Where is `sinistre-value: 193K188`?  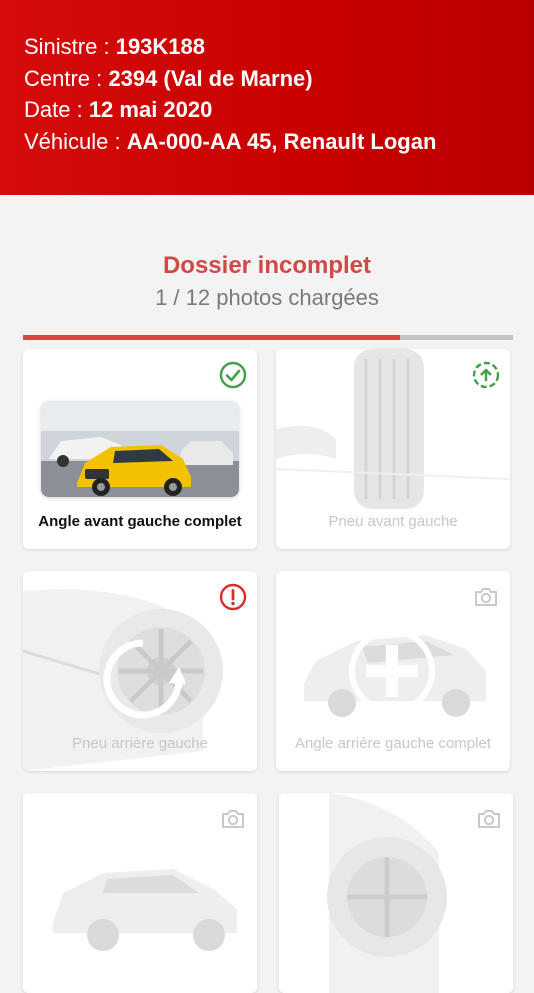
sinistre-value: 193K188 is located at coordinates (160, 46).